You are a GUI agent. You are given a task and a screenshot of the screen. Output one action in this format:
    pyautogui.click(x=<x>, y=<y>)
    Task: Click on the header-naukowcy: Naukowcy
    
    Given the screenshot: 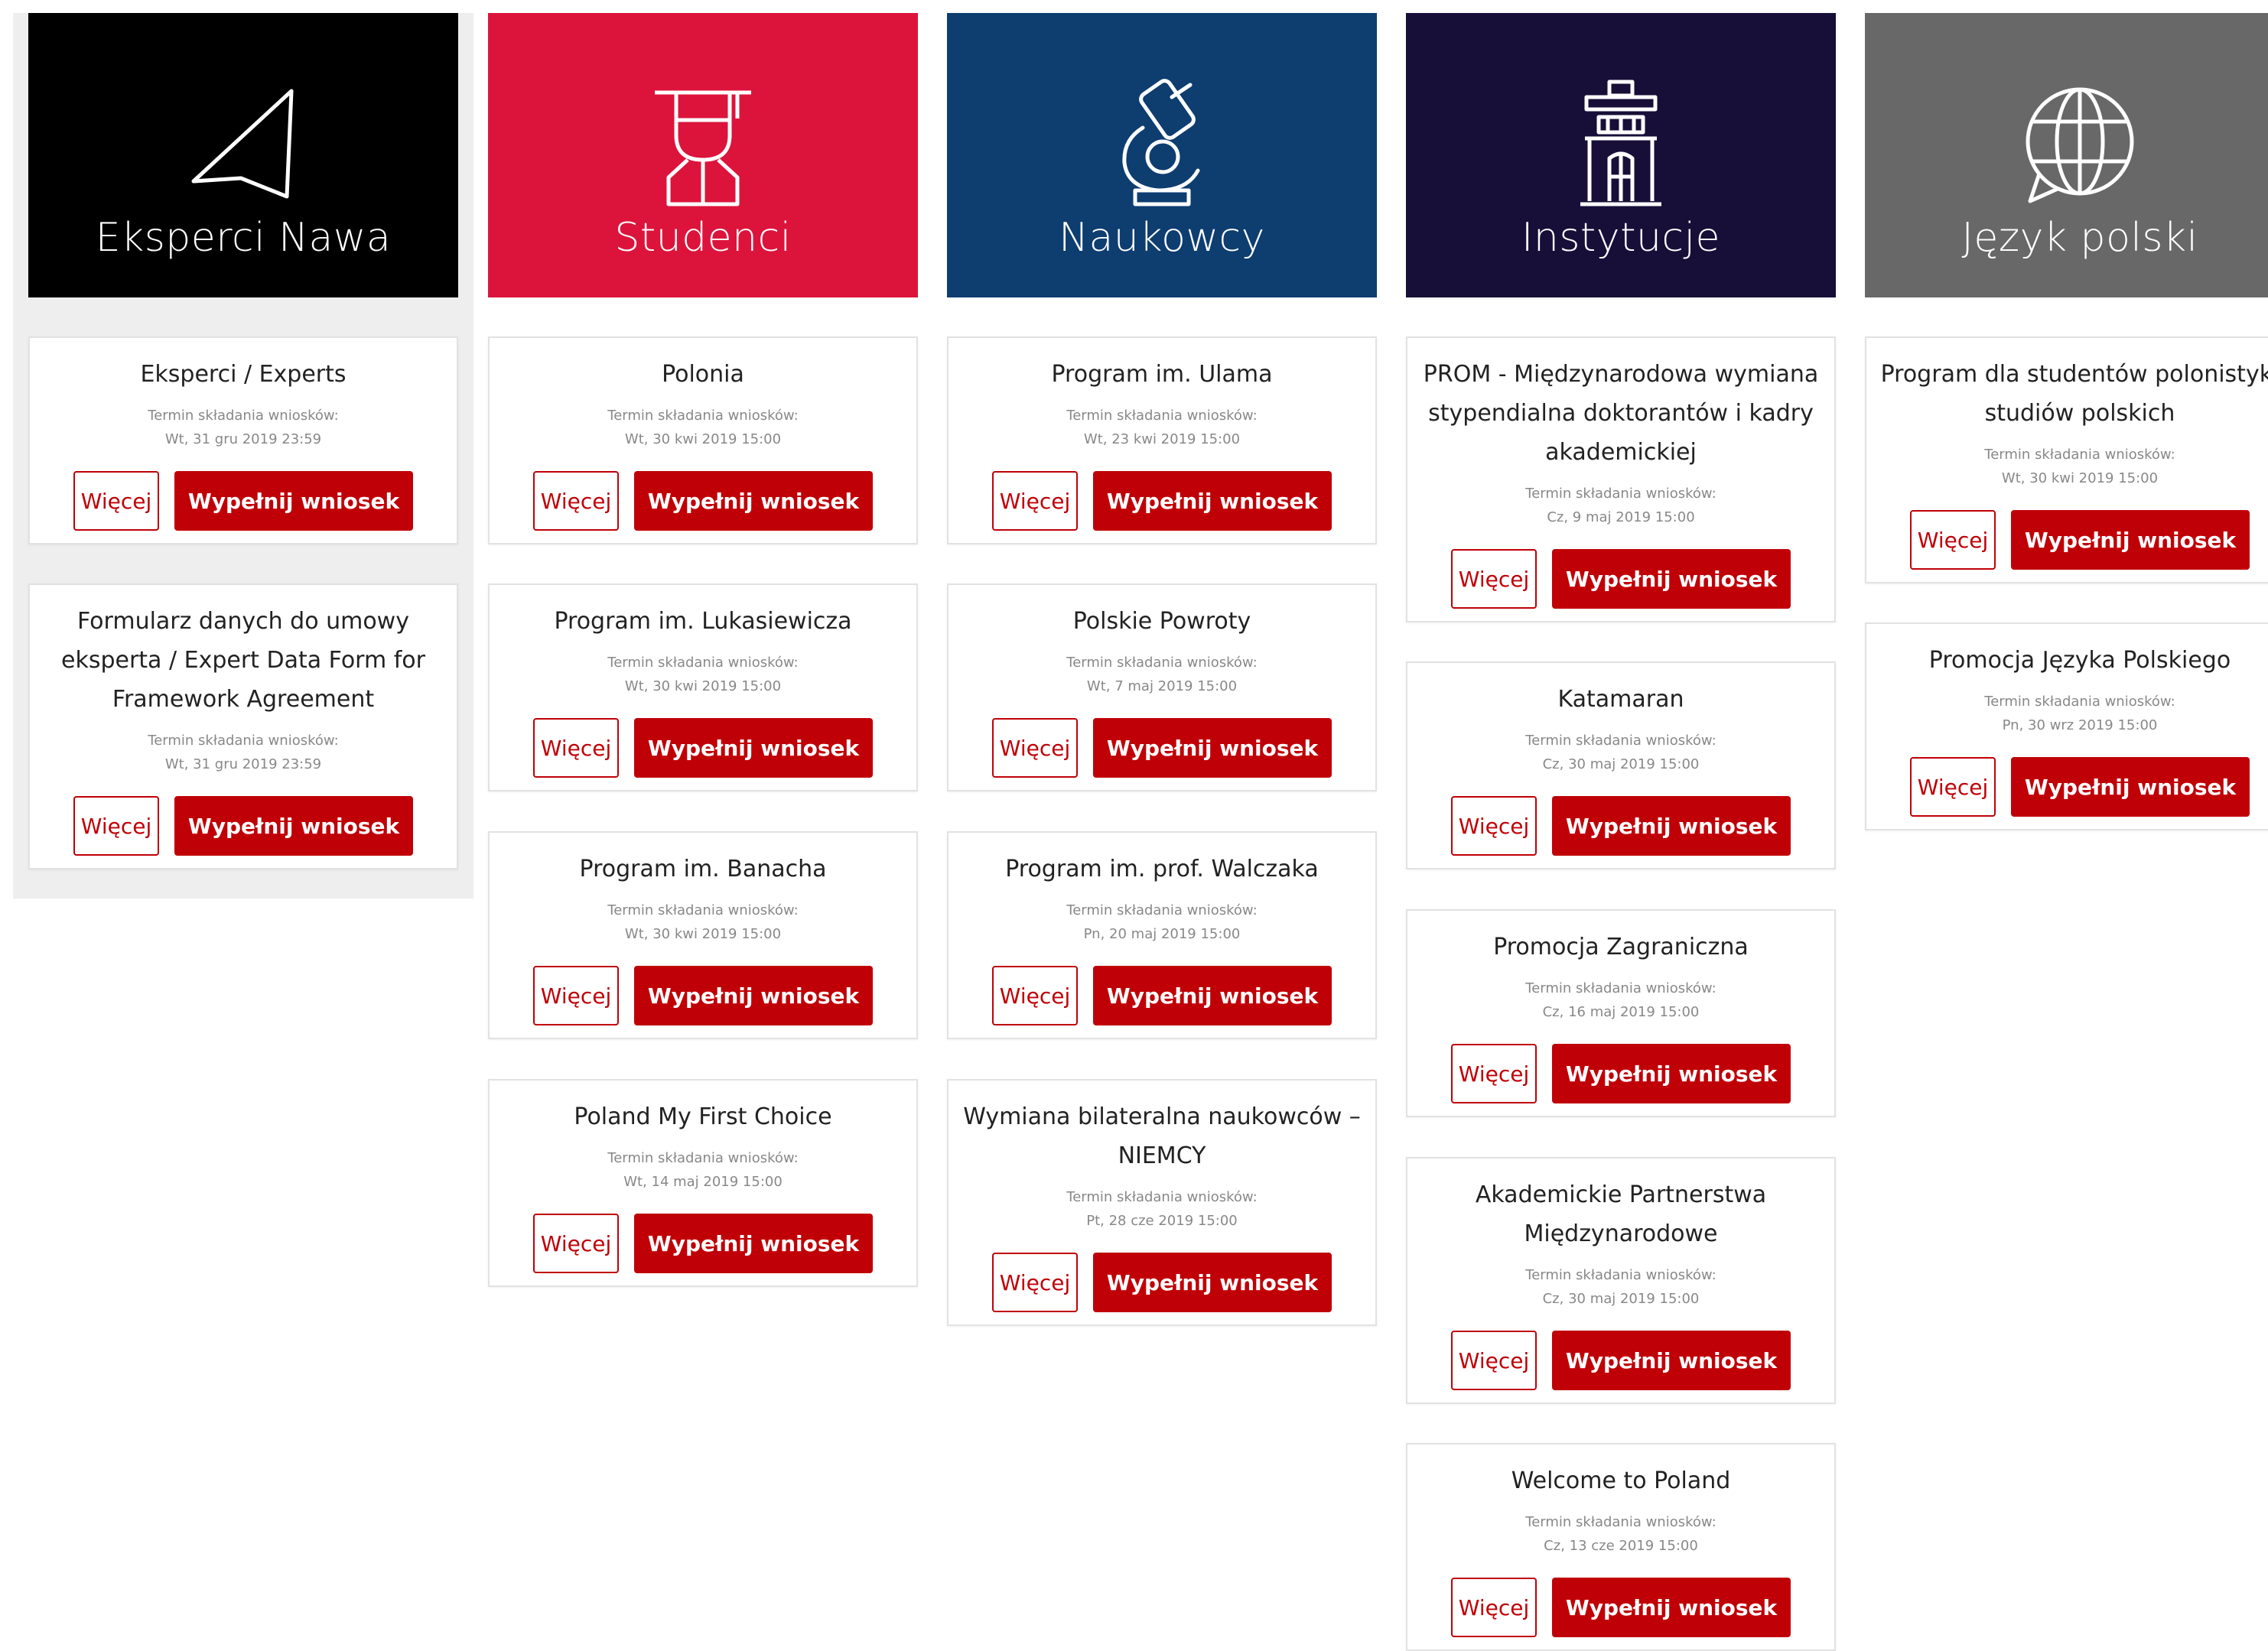 What is the action you would take?
    pyautogui.click(x=1162, y=155)
    